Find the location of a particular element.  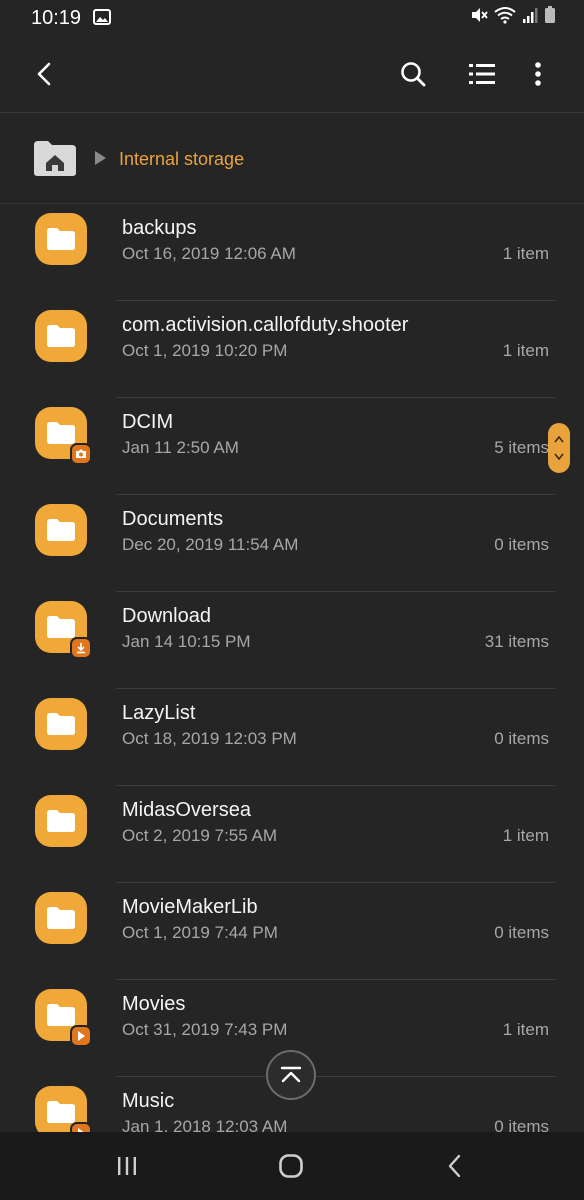

file-date: Jan 14 10:15 PM is located at coordinates (186, 641).